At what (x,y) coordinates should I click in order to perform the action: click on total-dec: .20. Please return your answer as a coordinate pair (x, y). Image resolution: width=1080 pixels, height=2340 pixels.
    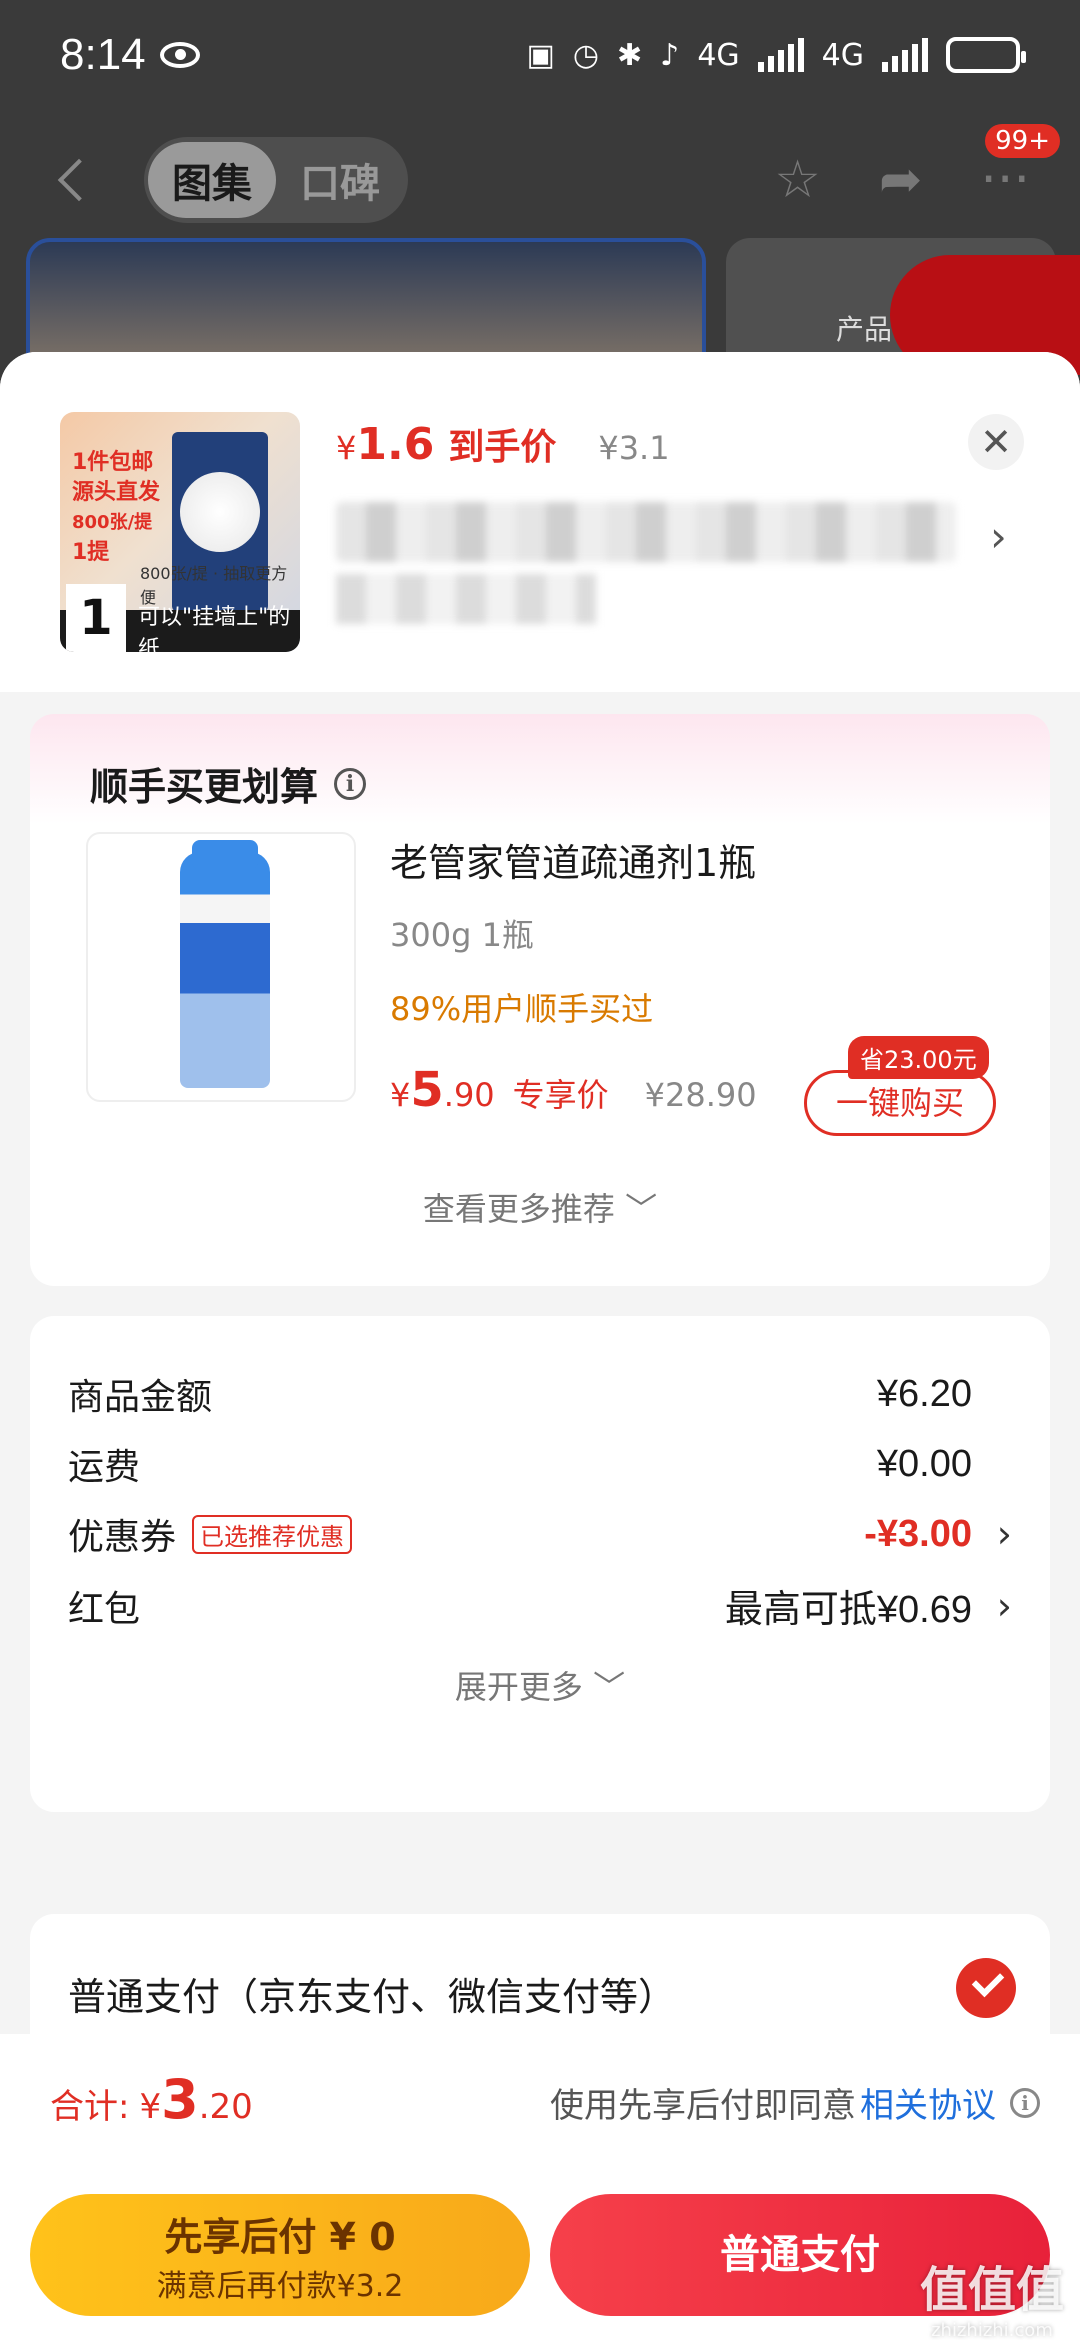
    Looking at the image, I should click on (225, 2107).